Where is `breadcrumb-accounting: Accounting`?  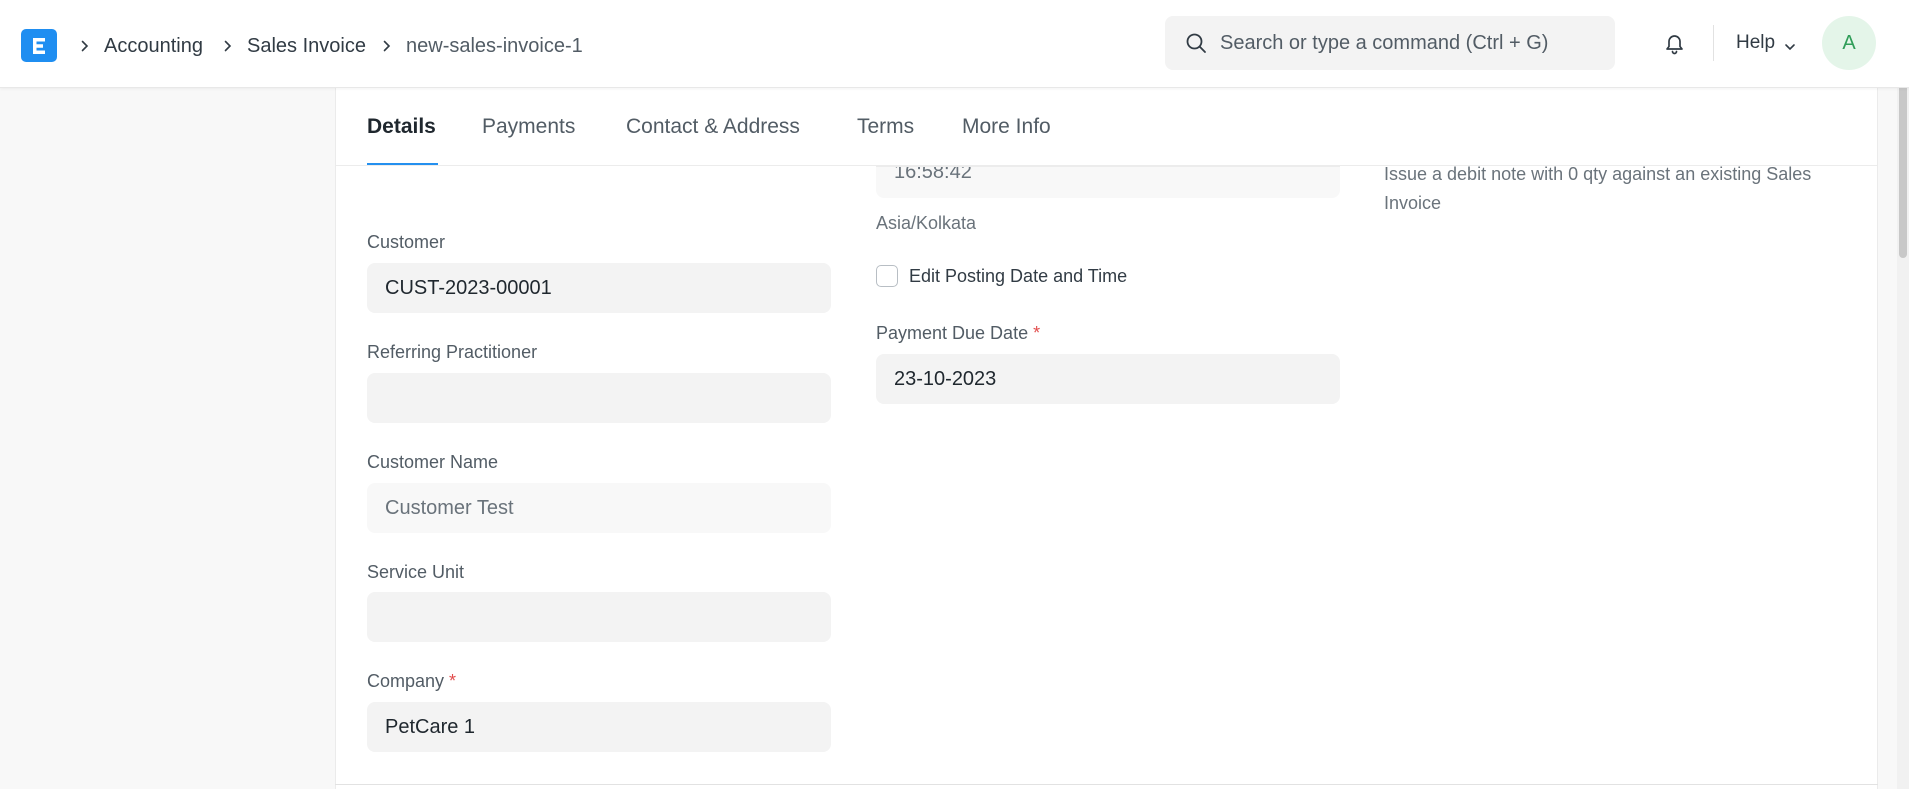
breadcrumb-accounting: Accounting is located at coordinates (153, 46).